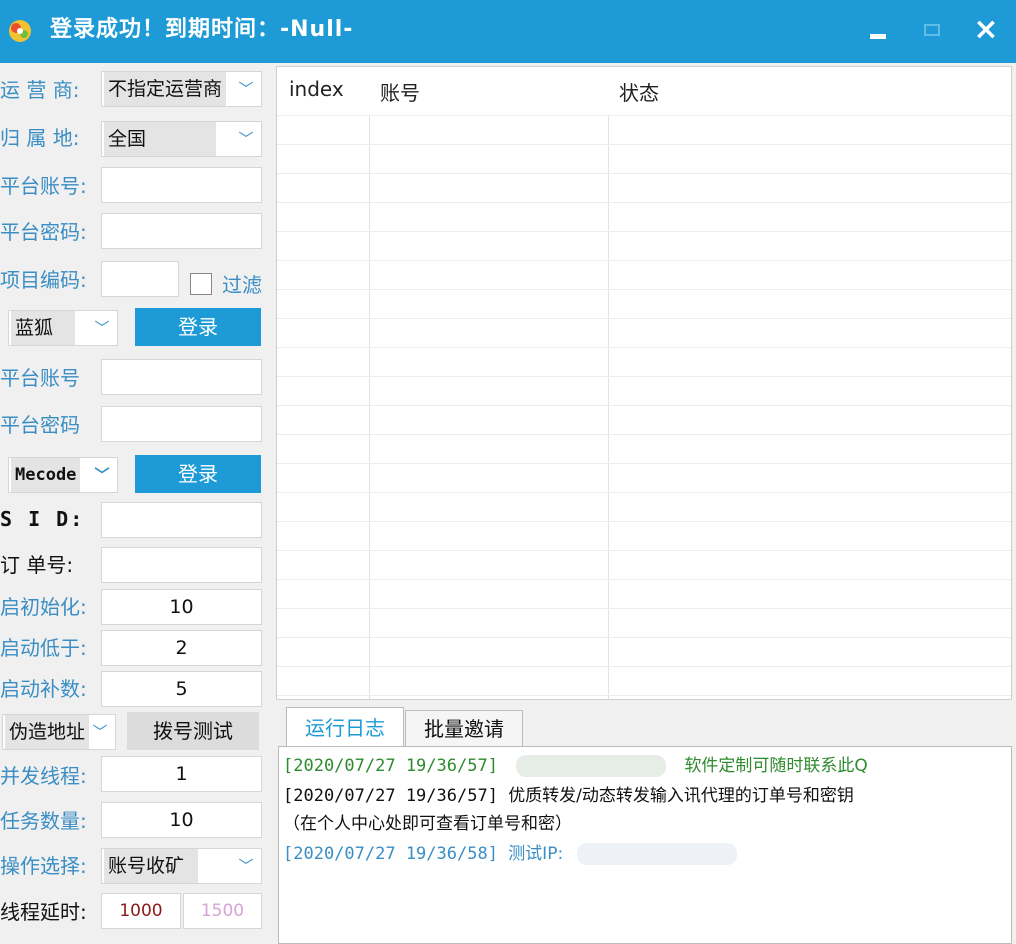 The width and height of the screenshot is (1016, 944). I want to click on maximize-button, so click(932, 30).